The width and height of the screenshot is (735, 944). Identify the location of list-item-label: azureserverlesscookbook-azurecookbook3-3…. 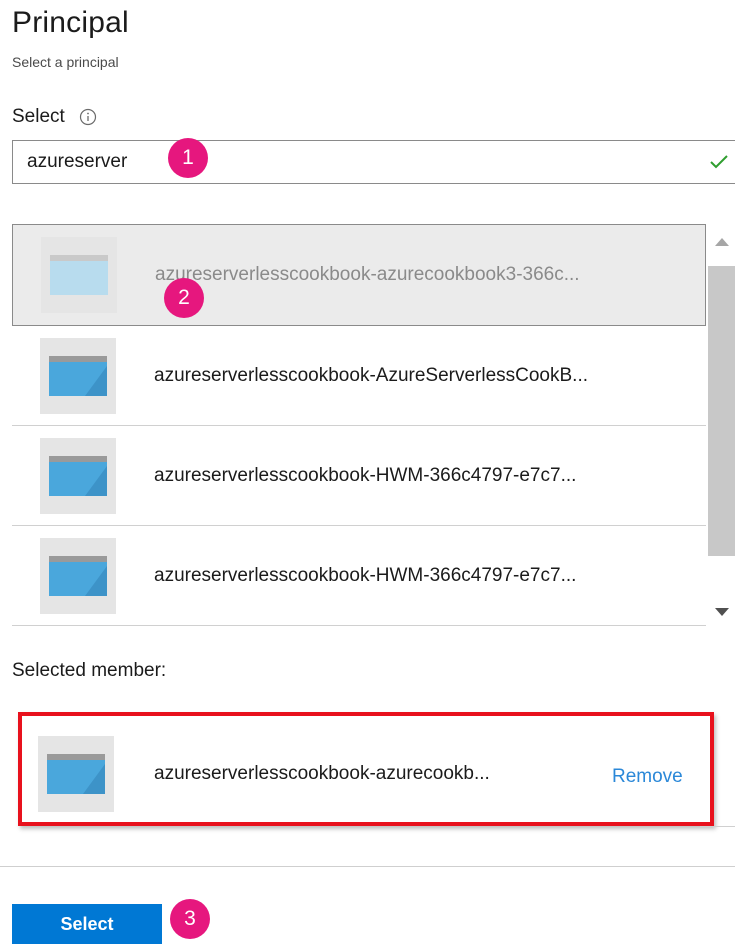
(367, 274).